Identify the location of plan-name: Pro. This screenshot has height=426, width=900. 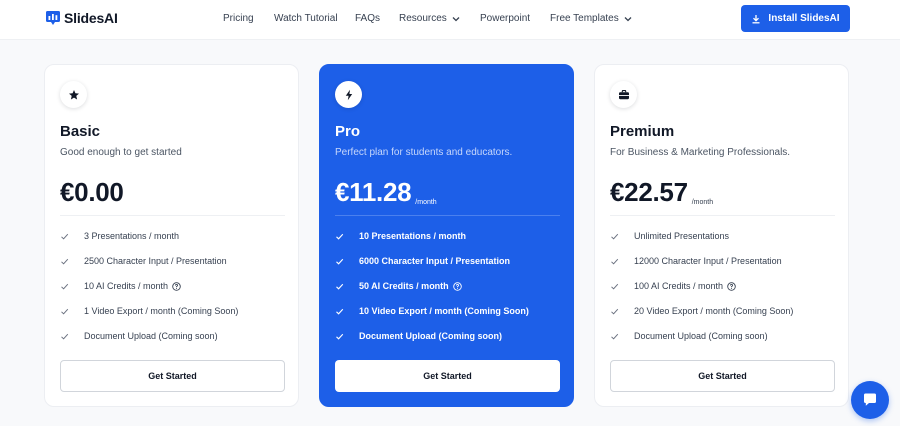
(348, 131).